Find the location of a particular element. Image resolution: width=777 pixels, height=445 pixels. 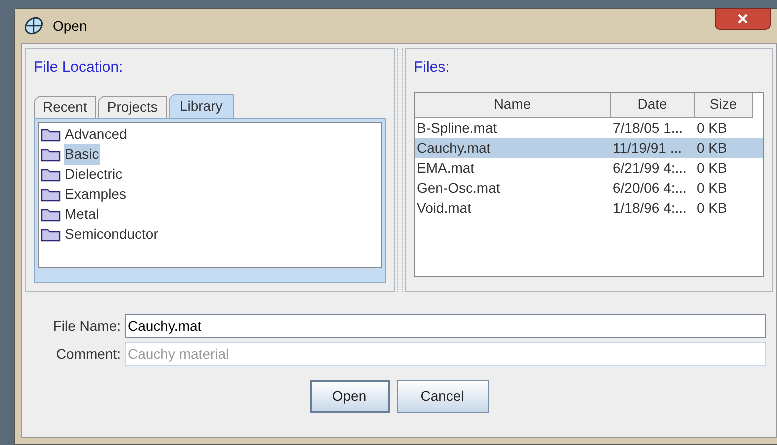

table-cell-text: B-Spline.mat is located at coordinates (457, 128).